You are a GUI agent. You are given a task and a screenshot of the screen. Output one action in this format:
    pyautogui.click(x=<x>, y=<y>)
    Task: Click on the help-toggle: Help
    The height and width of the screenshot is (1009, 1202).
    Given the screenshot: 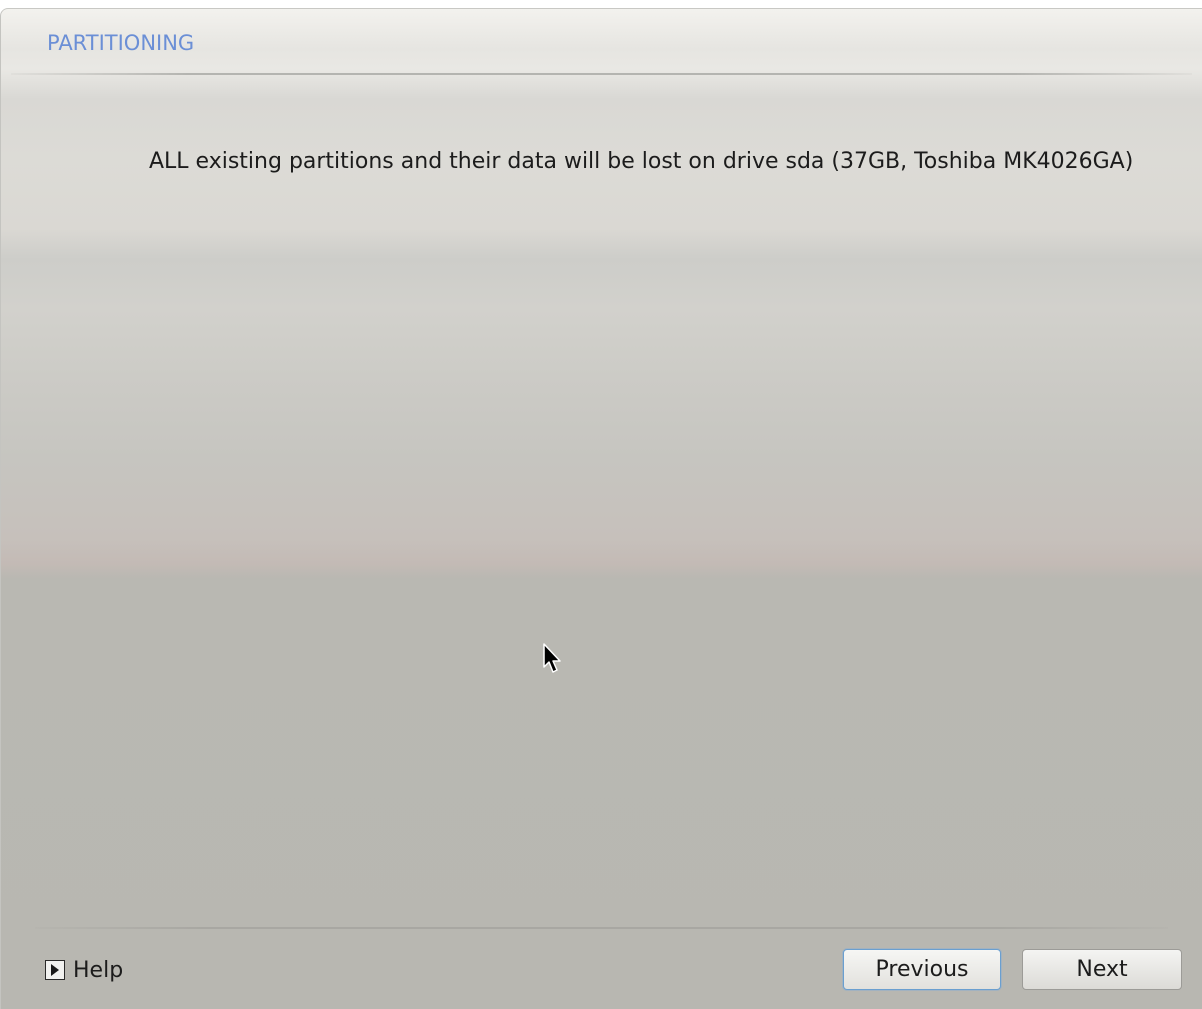 What is the action you would take?
    pyautogui.click(x=84, y=970)
    